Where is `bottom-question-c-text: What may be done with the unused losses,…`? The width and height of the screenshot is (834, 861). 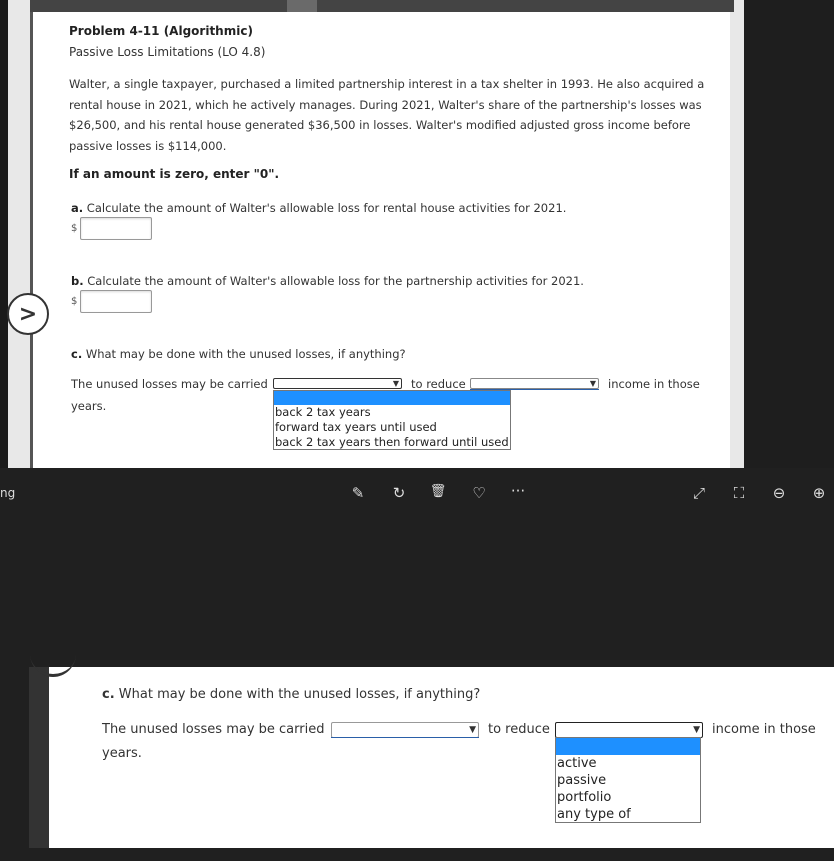
bottom-question-c-text: What may be done with the unused losses,… is located at coordinates (299, 694).